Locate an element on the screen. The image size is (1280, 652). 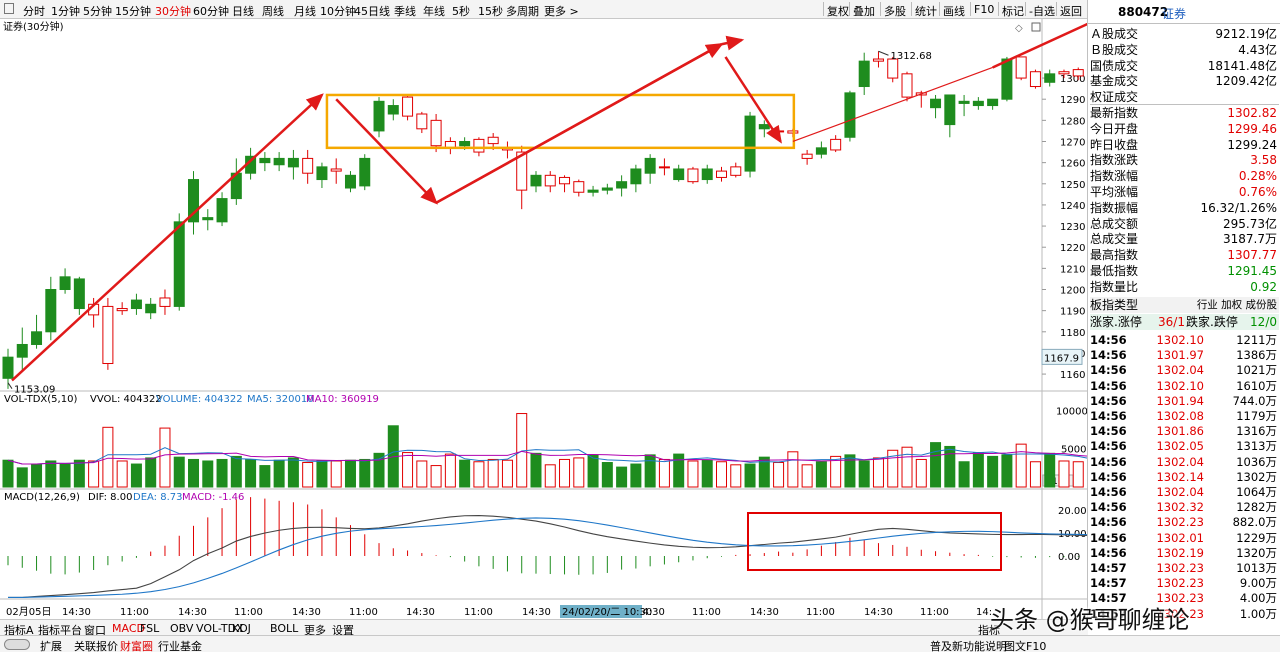
period-tab: 更多 > is located at coordinates (561, 11).